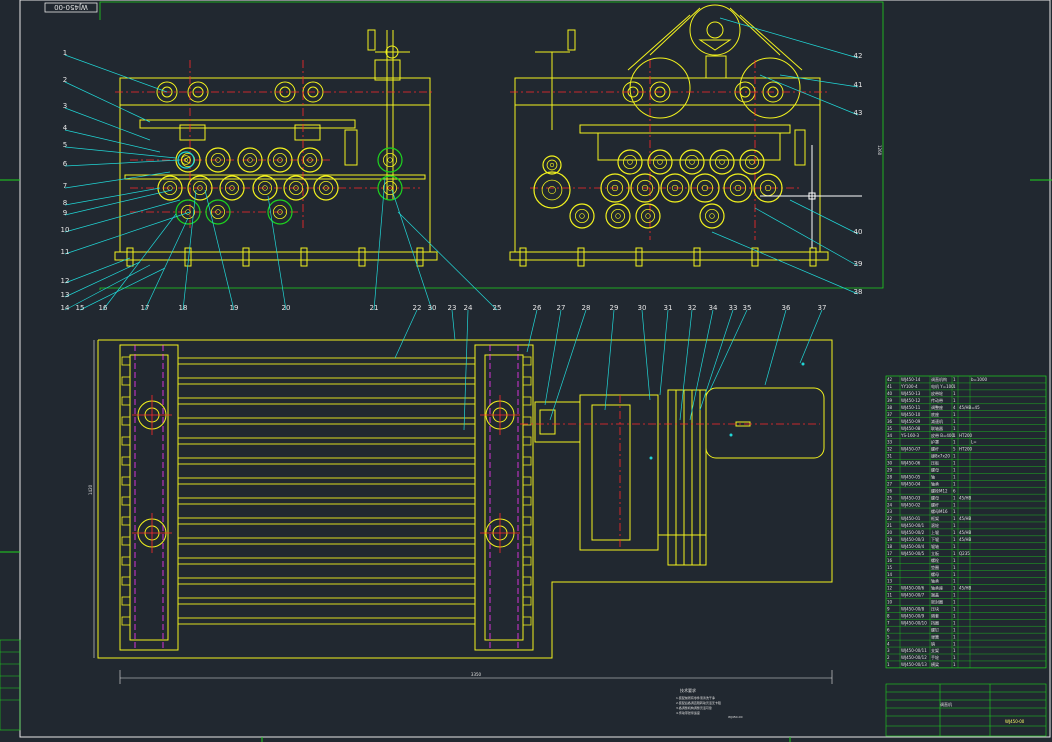 This screenshot has width=1052, height=742. I want to click on bom-cell: WJ450-00/10, so click(914, 622).